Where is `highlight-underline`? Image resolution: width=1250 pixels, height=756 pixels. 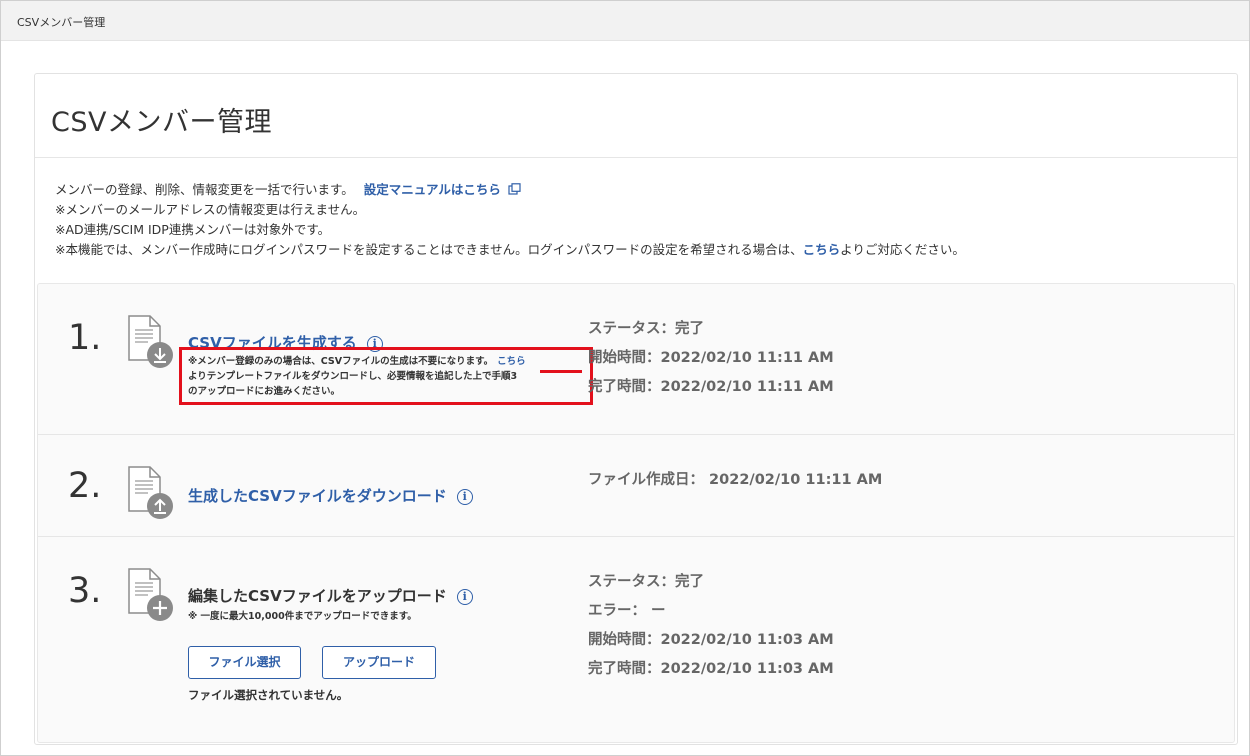
highlight-underline is located at coordinates (561, 371).